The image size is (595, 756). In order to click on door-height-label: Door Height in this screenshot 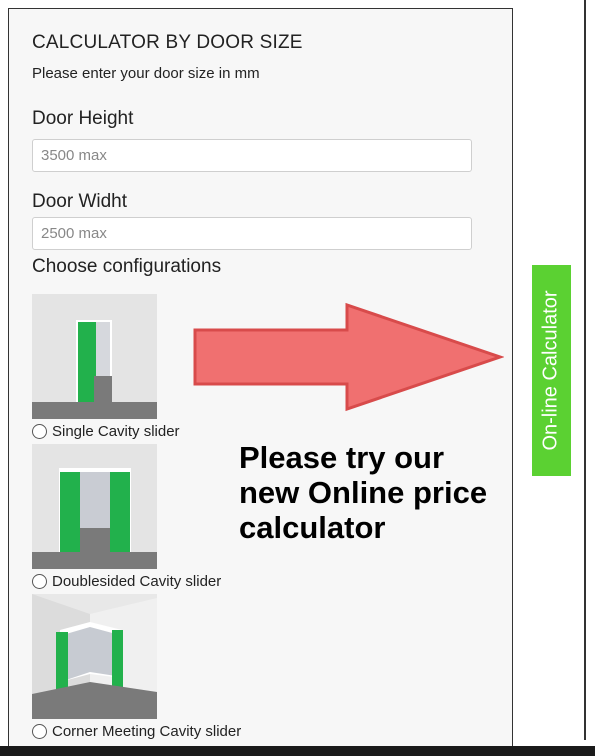, I will do `click(83, 118)`.